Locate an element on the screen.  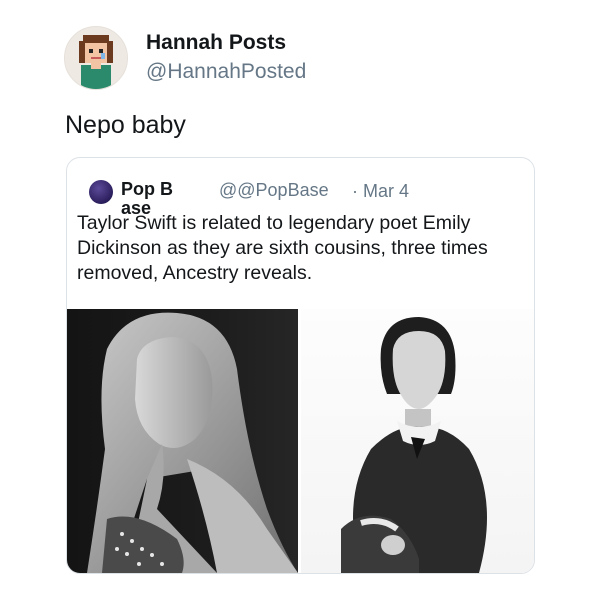
tweet-text: Nepo baby is located at coordinates (125, 125).